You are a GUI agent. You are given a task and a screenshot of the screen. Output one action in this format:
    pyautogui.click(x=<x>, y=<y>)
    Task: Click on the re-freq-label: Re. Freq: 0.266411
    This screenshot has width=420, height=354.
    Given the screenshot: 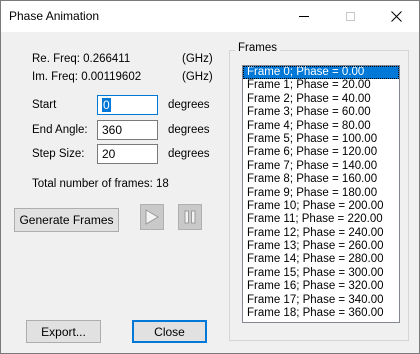 What is the action you would take?
    pyautogui.click(x=81, y=59)
    